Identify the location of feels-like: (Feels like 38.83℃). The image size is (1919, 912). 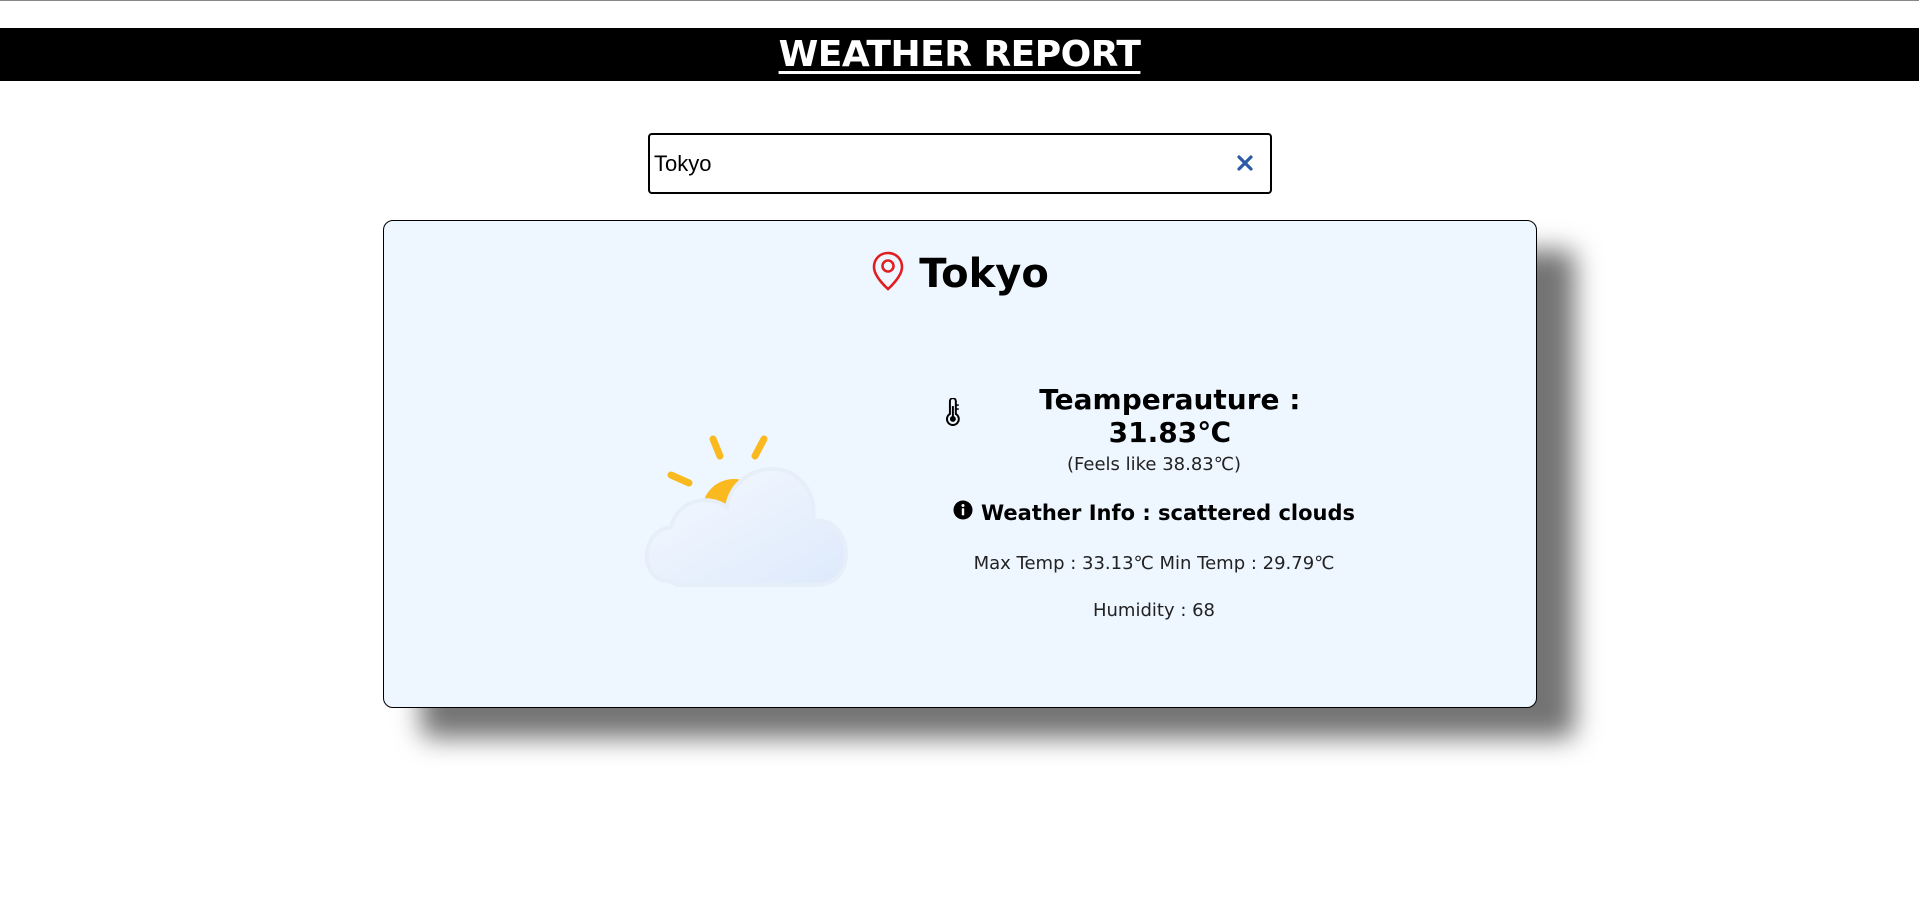
(1154, 464).